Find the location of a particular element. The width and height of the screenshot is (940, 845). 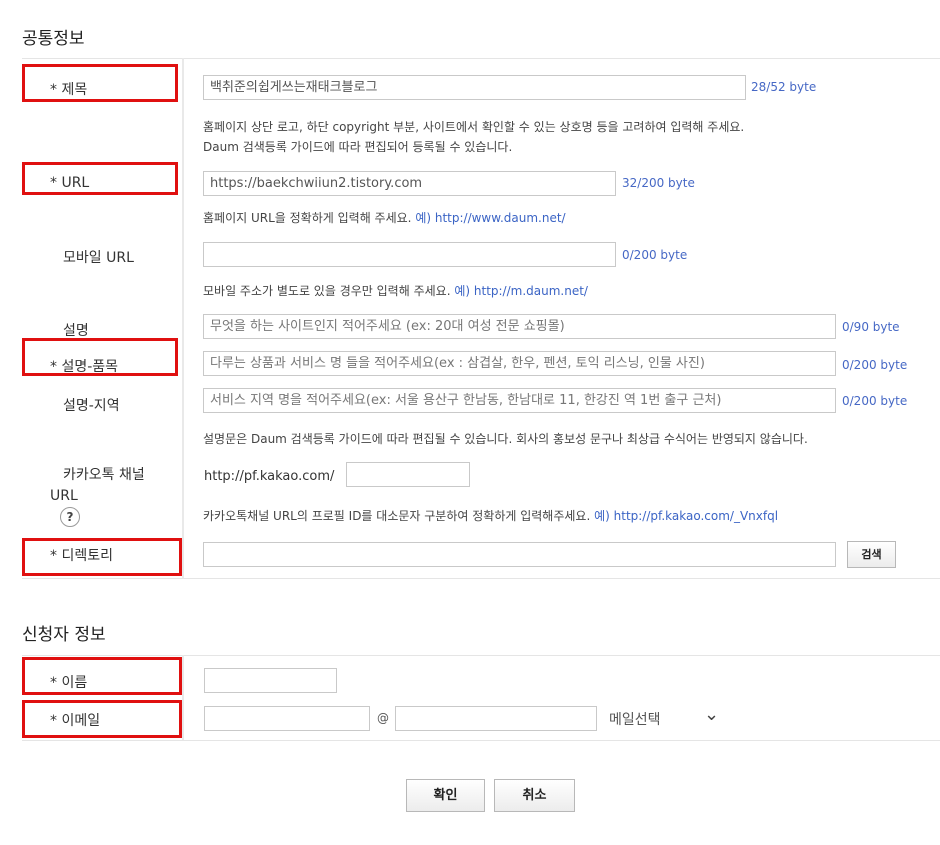

kakao-label-line-1: 카카오톡 채널 is located at coordinates (104, 475).